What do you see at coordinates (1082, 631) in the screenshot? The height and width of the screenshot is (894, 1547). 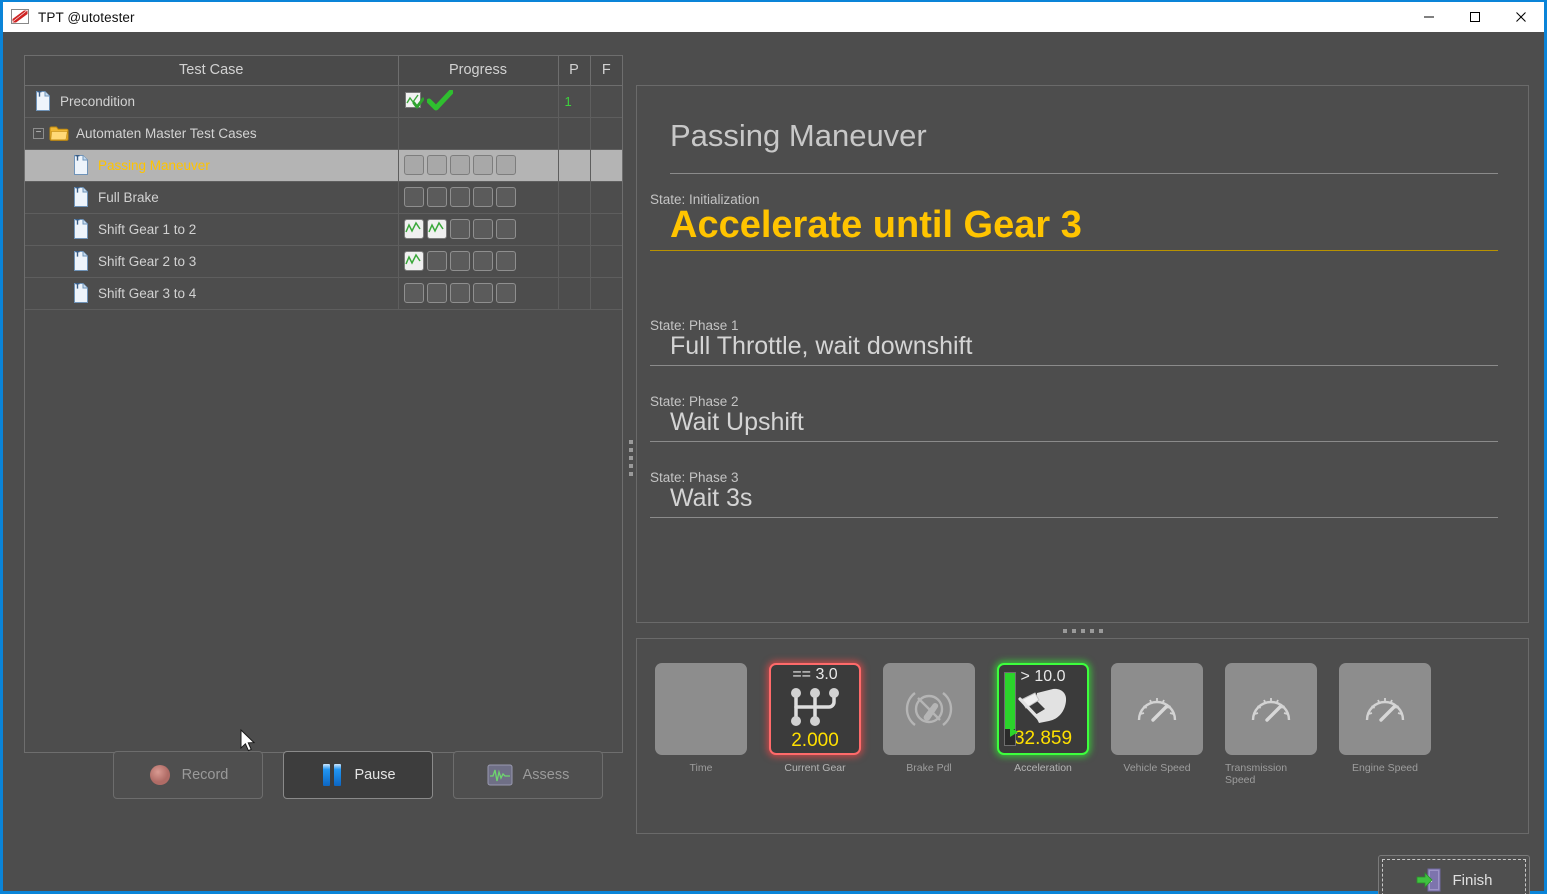 I see `horizontal-splitter` at bounding box center [1082, 631].